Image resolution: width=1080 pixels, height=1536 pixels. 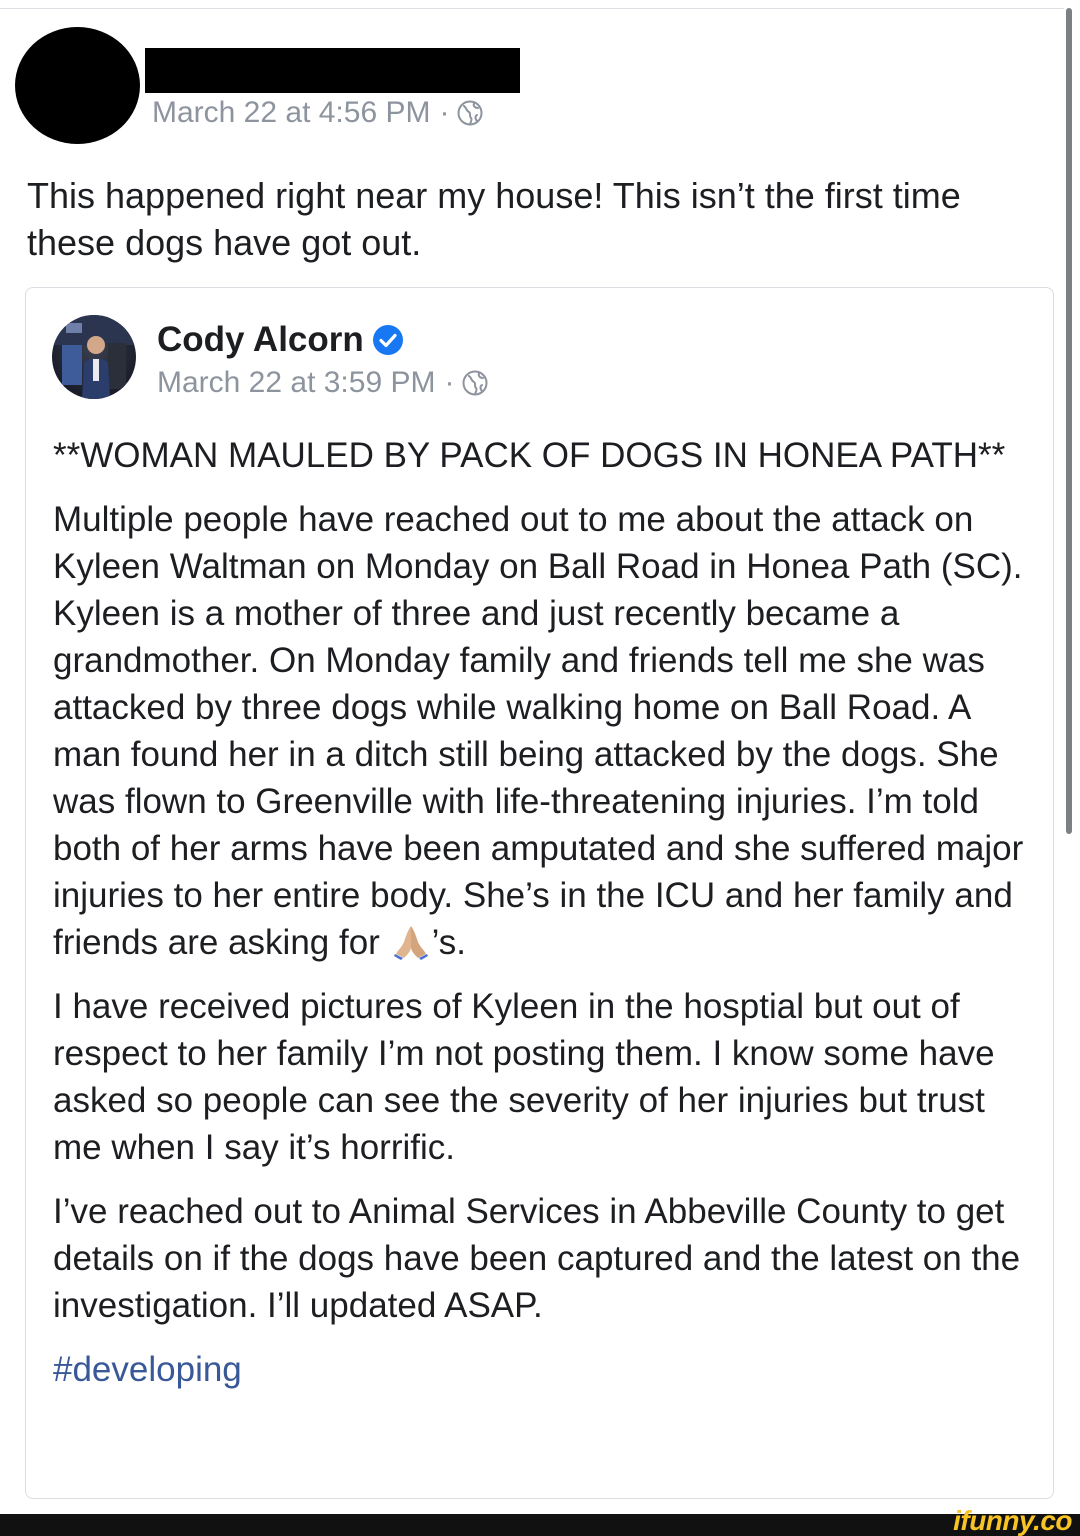 I want to click on shared-author-name-row: Cody Alcorn, so click(x=280, y=340).